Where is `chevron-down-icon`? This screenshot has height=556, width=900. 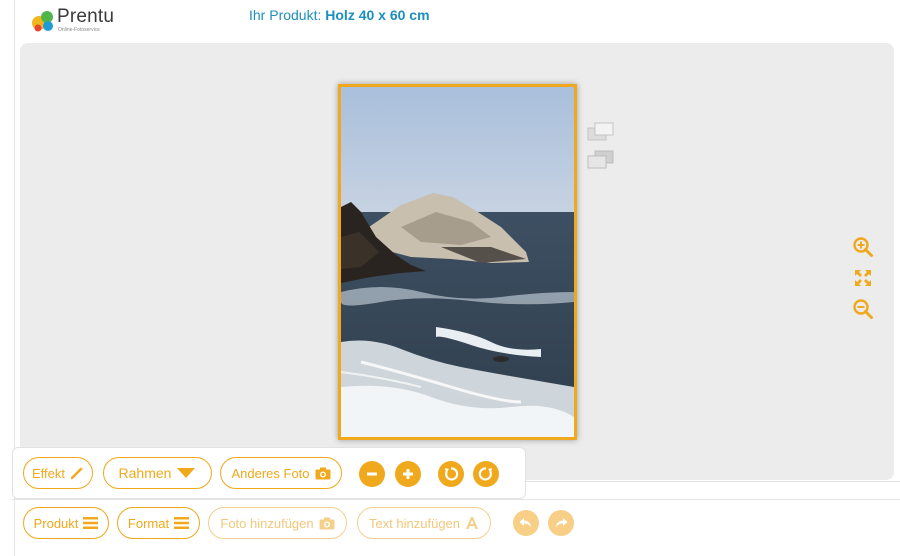
chevron-down-icon is located at coordinates (186, 473).